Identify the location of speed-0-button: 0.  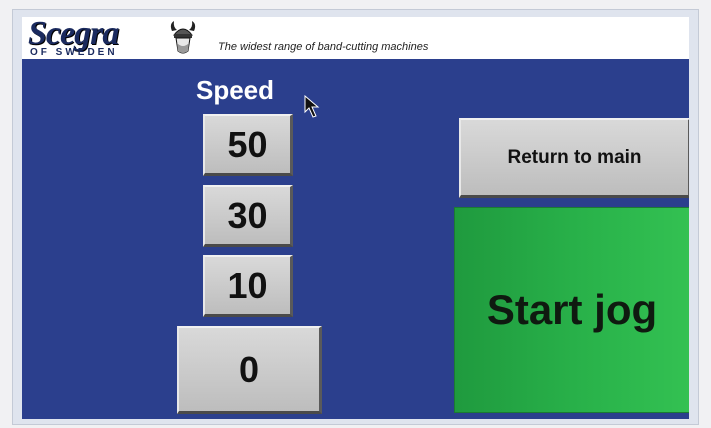
(249, 370).